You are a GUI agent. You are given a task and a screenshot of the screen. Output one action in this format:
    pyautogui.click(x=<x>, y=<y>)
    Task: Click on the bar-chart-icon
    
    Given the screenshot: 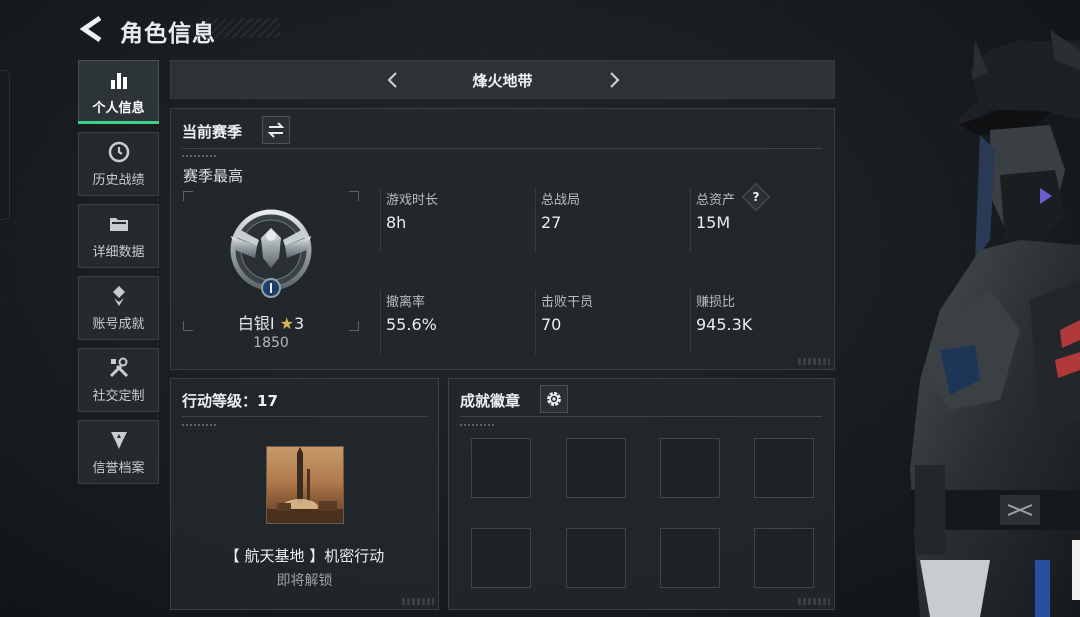 What is the action you would take?
    pyautogui.click(x=118, y=81)
    